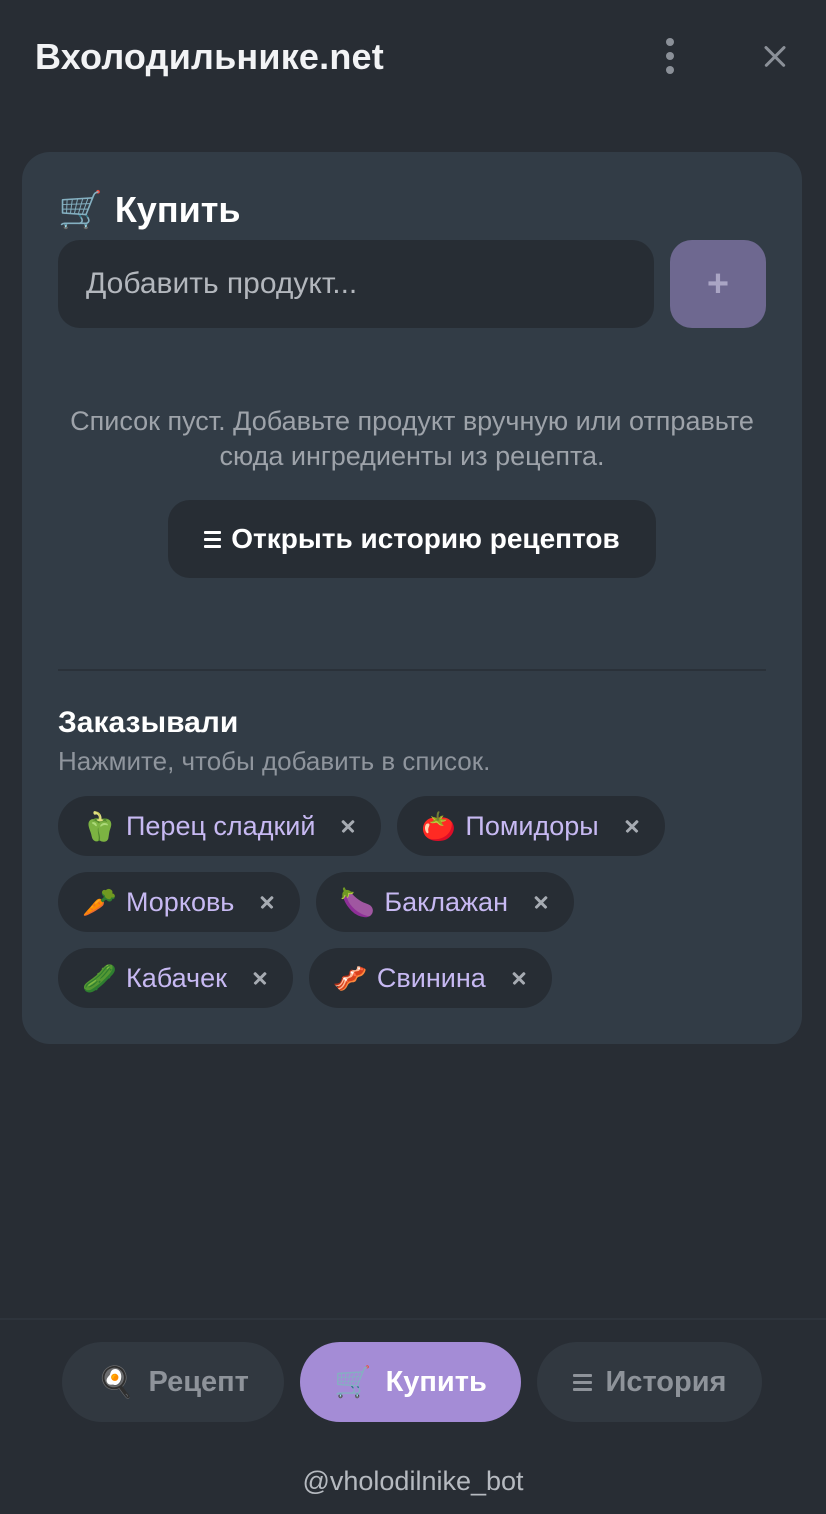 This screenshot has height=1514, width=826. Describe the element at coordinates (413, 1481) in the screenshot. I see `bot-handle: @vholodilnike_bot` at that location.